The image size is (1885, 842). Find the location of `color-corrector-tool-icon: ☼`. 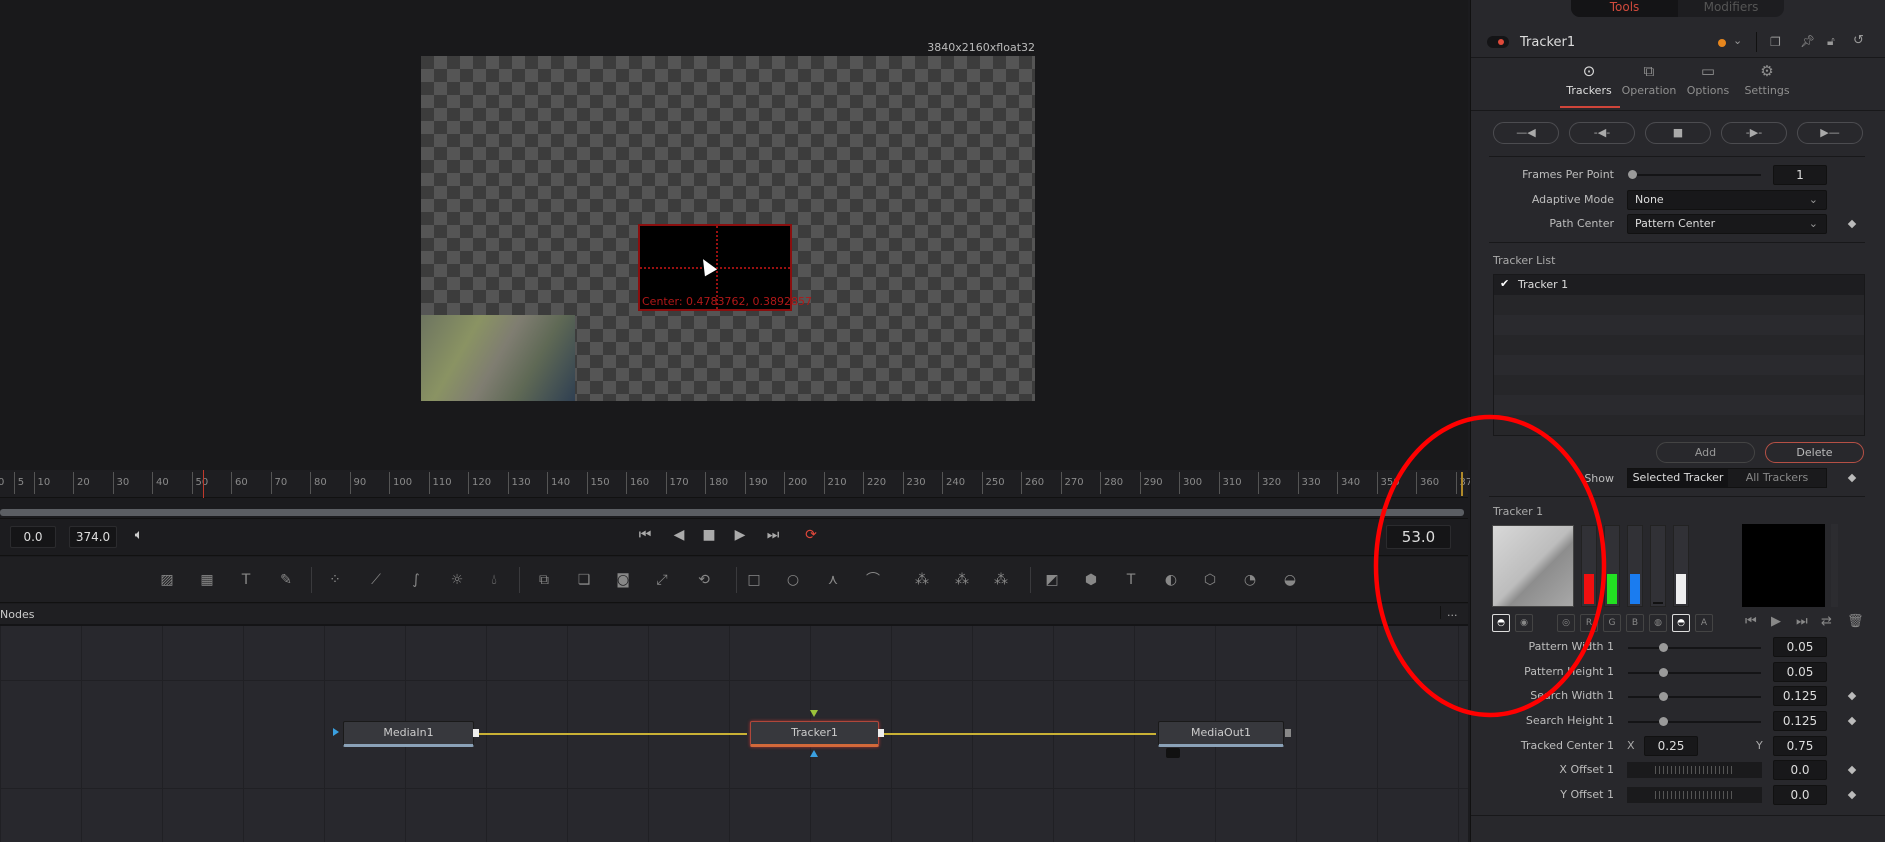

color-corrector-tool-icon: ☼ is located at coordinates (457, 580).